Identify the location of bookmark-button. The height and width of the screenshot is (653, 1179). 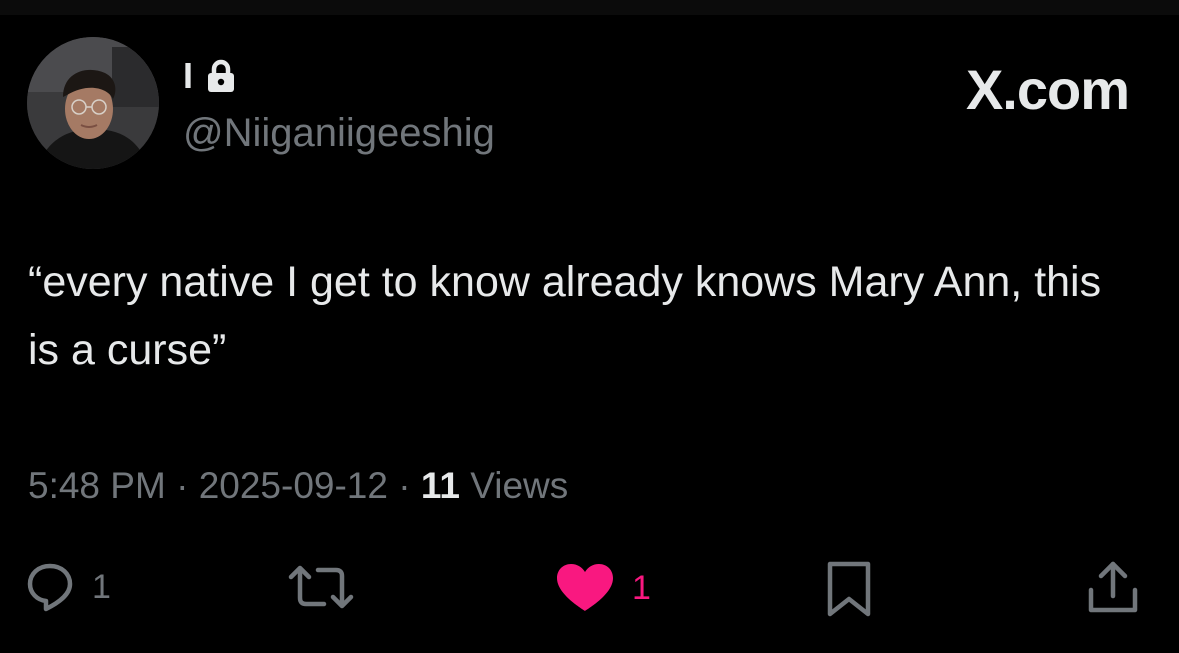
(849, 589).